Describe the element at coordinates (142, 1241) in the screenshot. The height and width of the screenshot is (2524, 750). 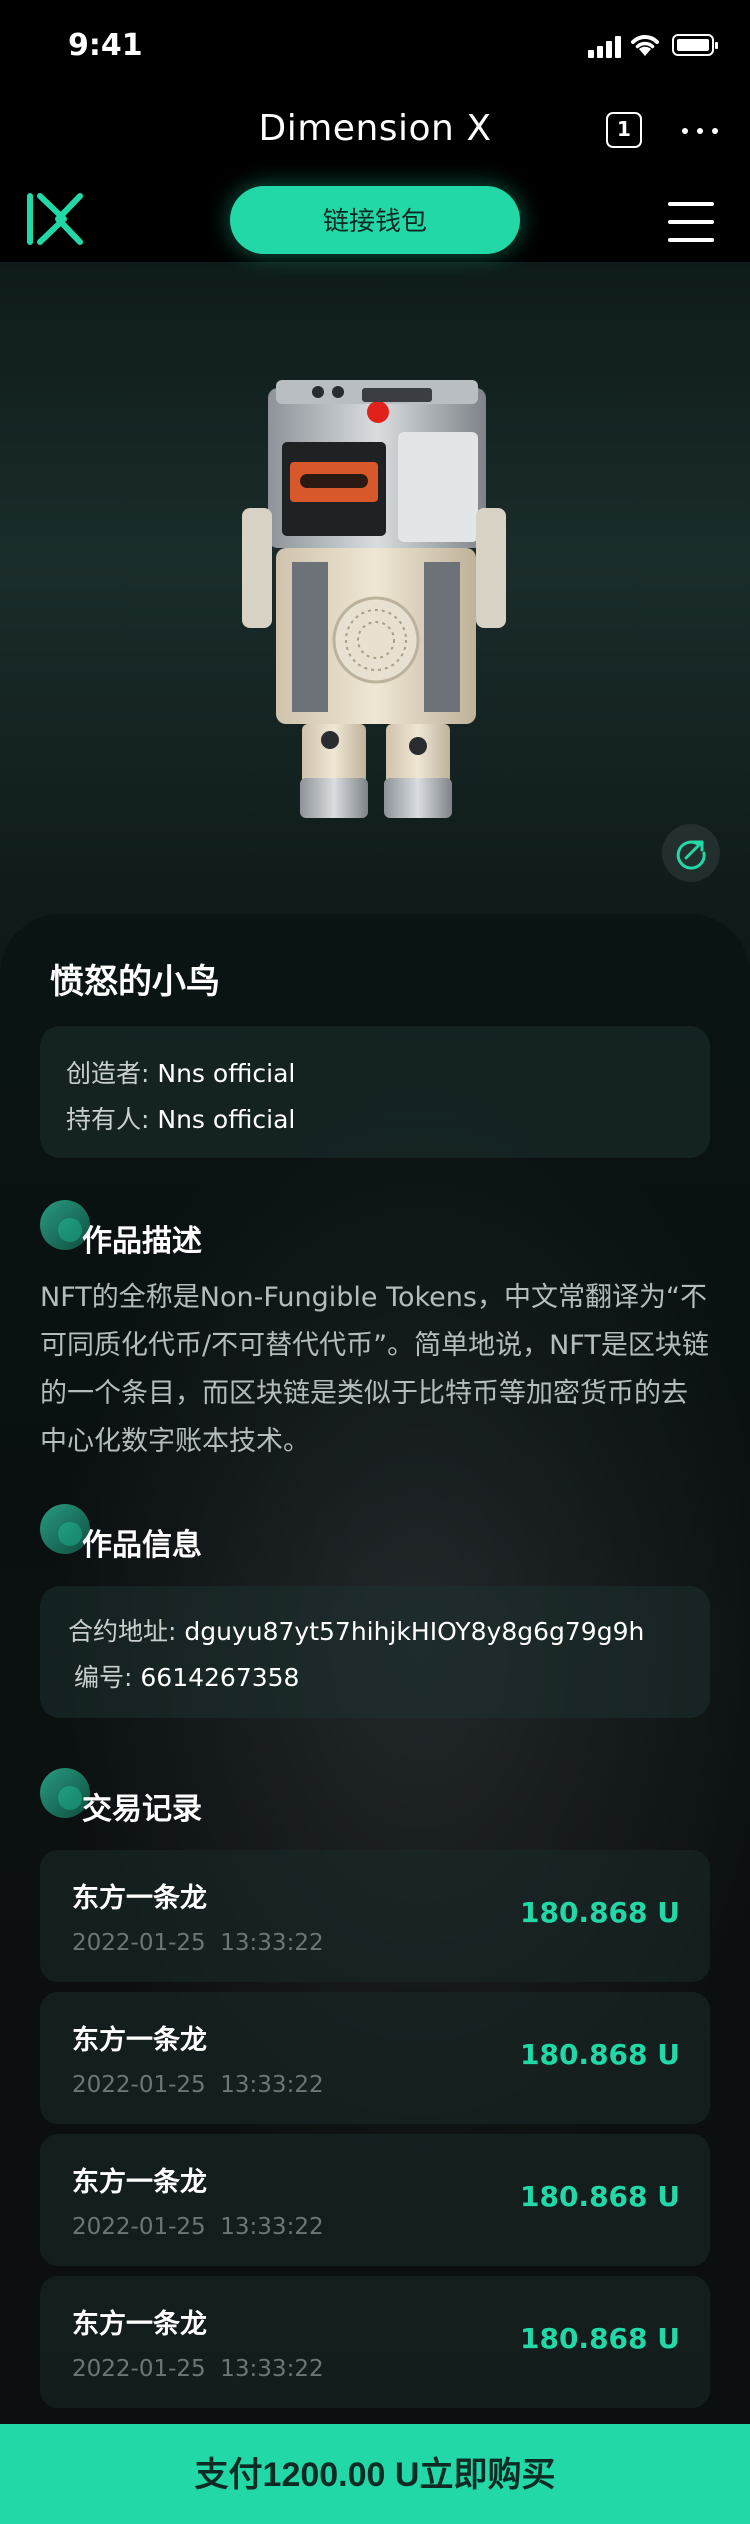
I see `description-title: 作品描述` at that location.